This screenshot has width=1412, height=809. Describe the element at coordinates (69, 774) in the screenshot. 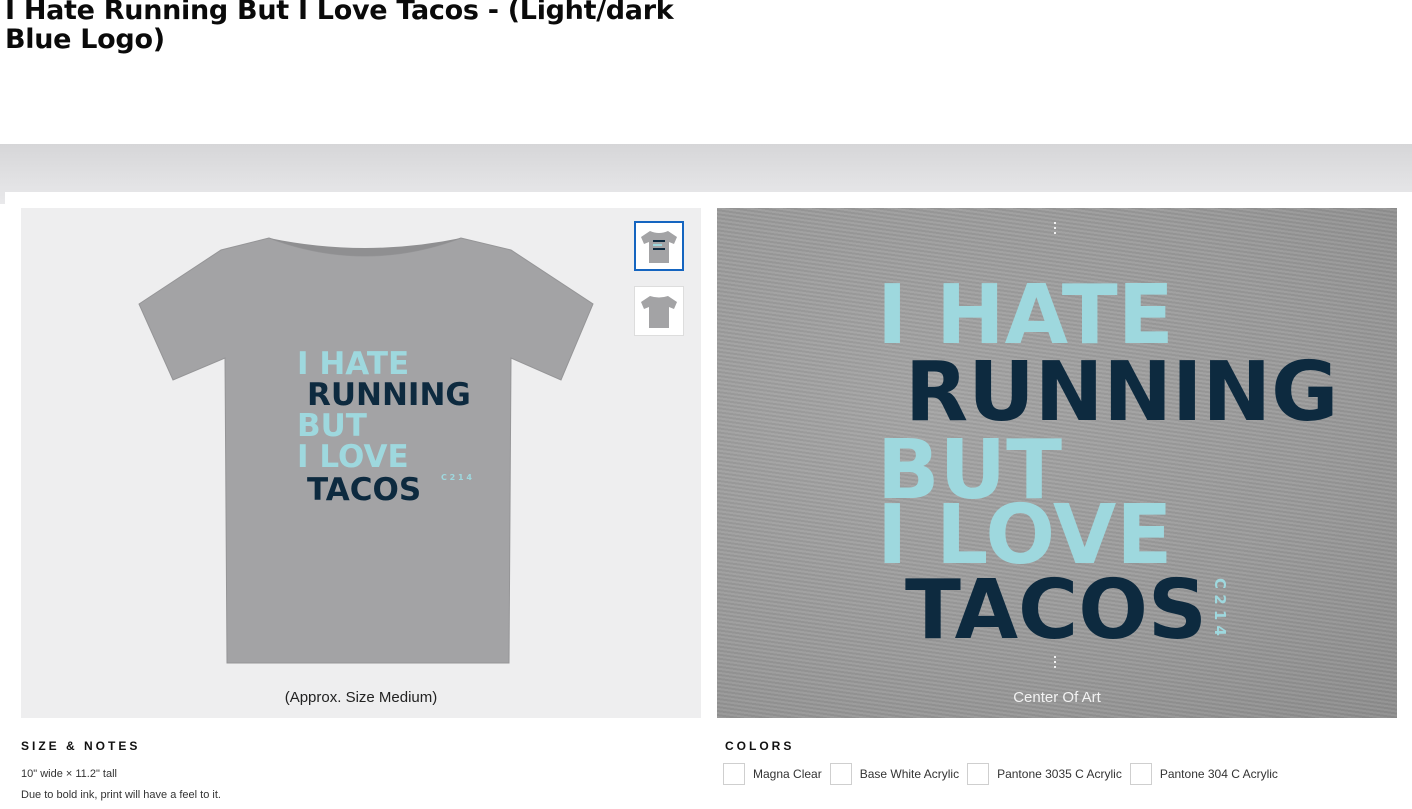

I see `size-dimensions: 10" wide × 11.2" tall` at that location.